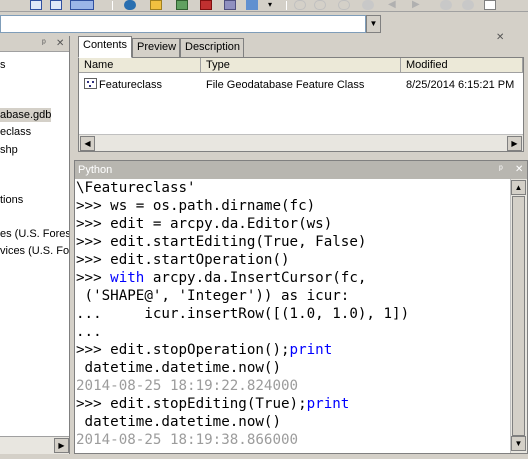 The width and height of the screenshot is (528, 459). What do you see at coordinates (394, 5) in the screenshot?
I see `back-icon: ◀` at bounding box center [394, 5].